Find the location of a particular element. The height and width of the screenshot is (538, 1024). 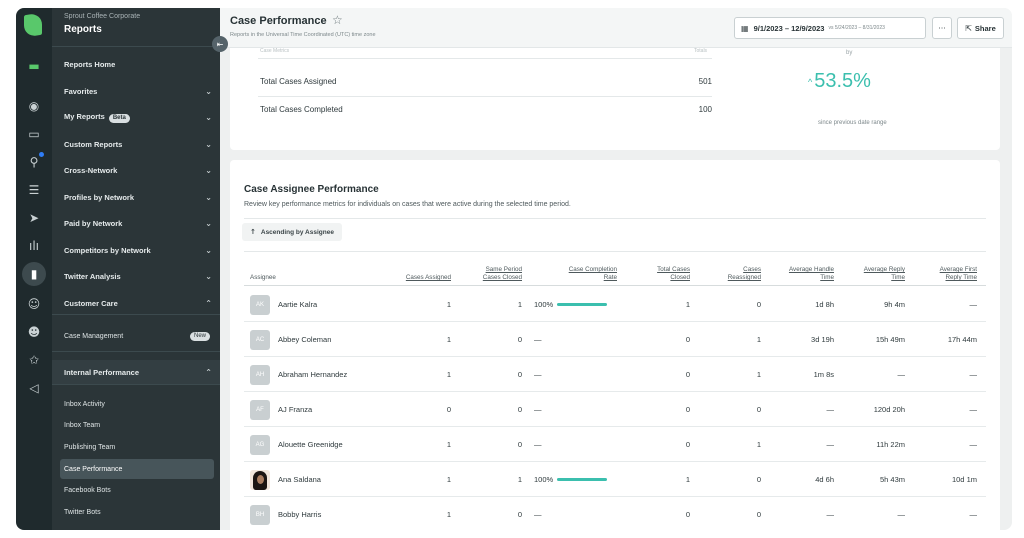

avatar: AC is located at coordinates (260, 339).